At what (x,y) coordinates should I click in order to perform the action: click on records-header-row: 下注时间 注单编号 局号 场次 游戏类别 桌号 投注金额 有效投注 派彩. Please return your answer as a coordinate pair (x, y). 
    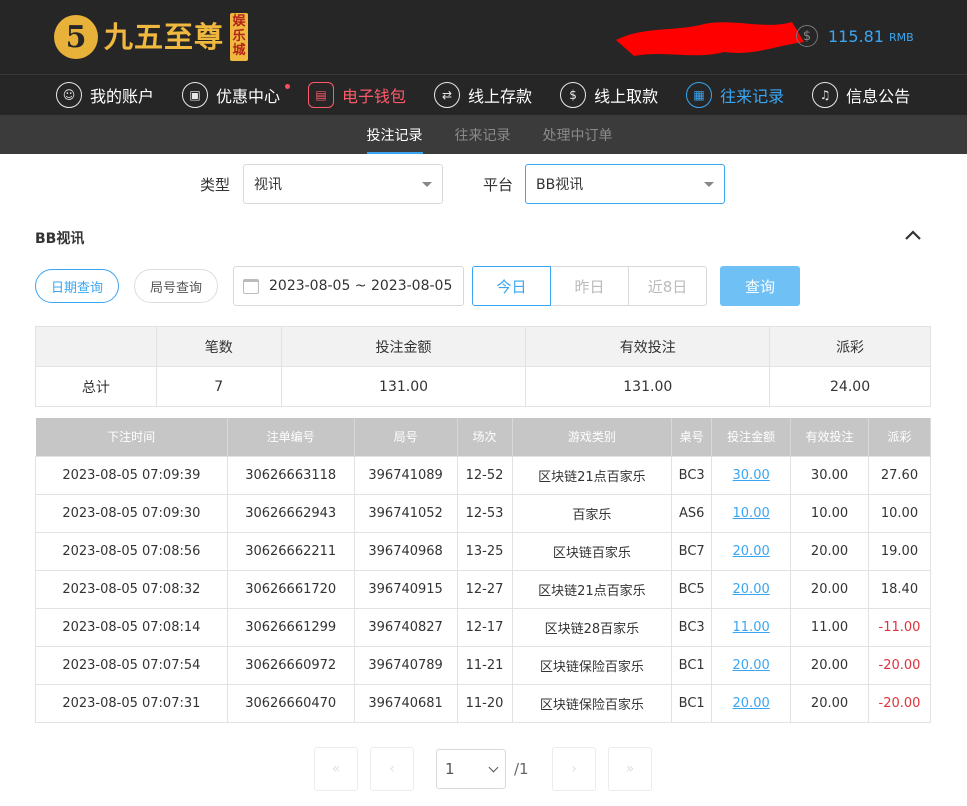
    Looking at the image, I should click on (483, 437).